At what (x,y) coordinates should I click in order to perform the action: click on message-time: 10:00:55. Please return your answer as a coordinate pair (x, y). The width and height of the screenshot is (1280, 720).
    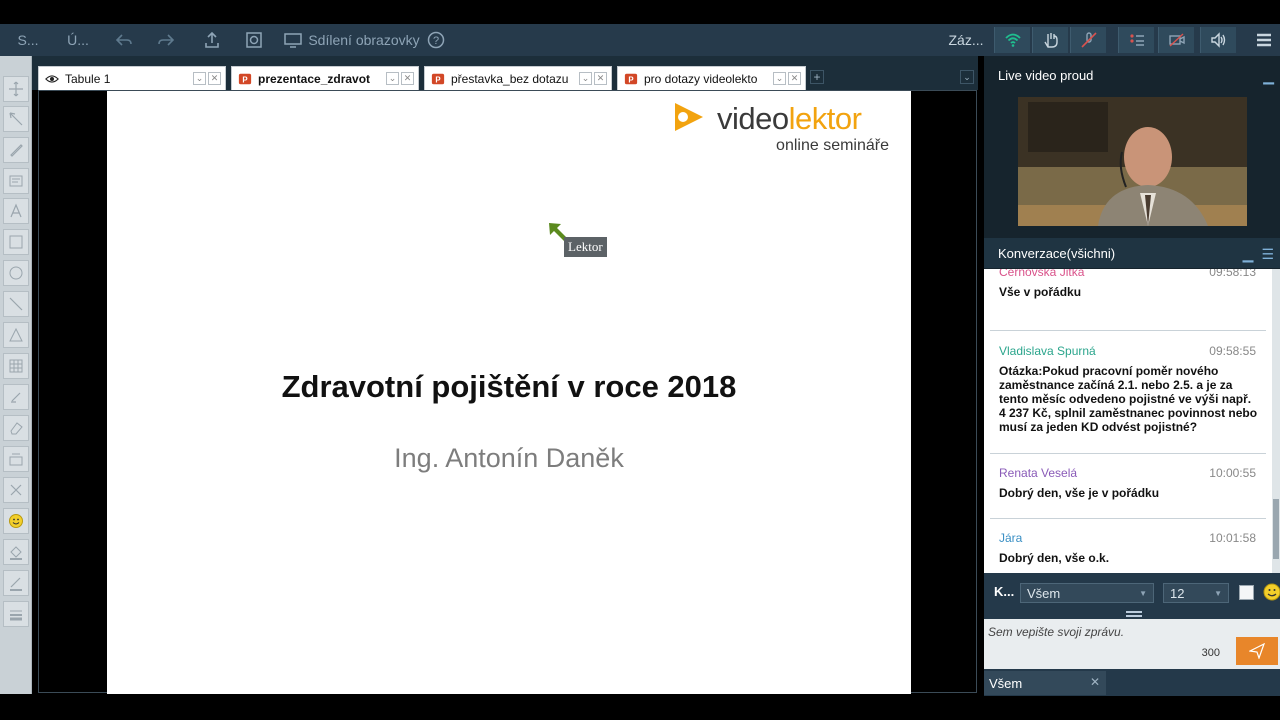
    Looking at the image, I should click on (1232, 473).